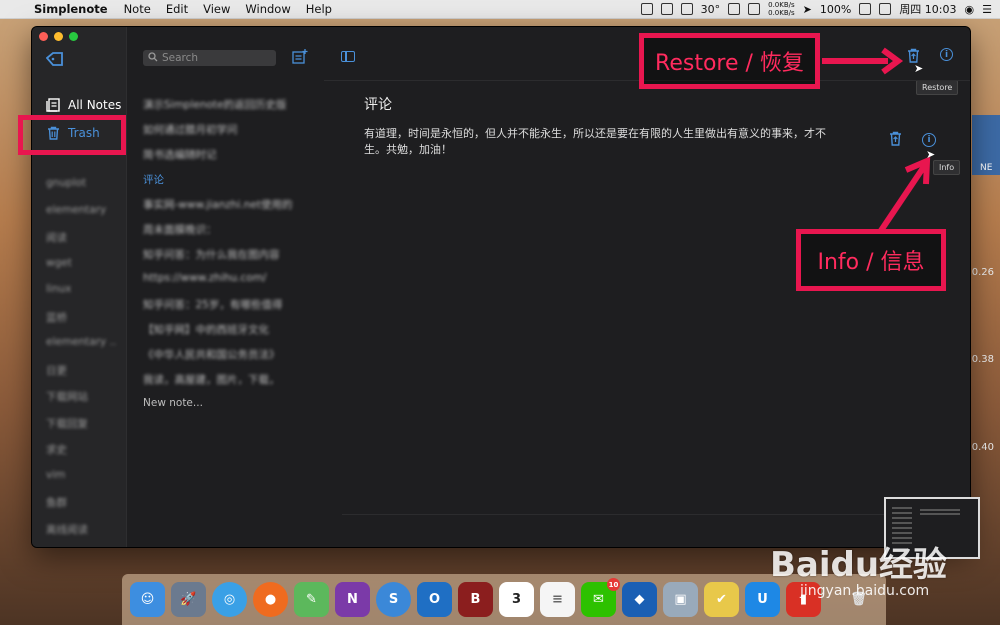 The image size is (1000, 625). I want to click on status-grid-icon, so click(686, 9).